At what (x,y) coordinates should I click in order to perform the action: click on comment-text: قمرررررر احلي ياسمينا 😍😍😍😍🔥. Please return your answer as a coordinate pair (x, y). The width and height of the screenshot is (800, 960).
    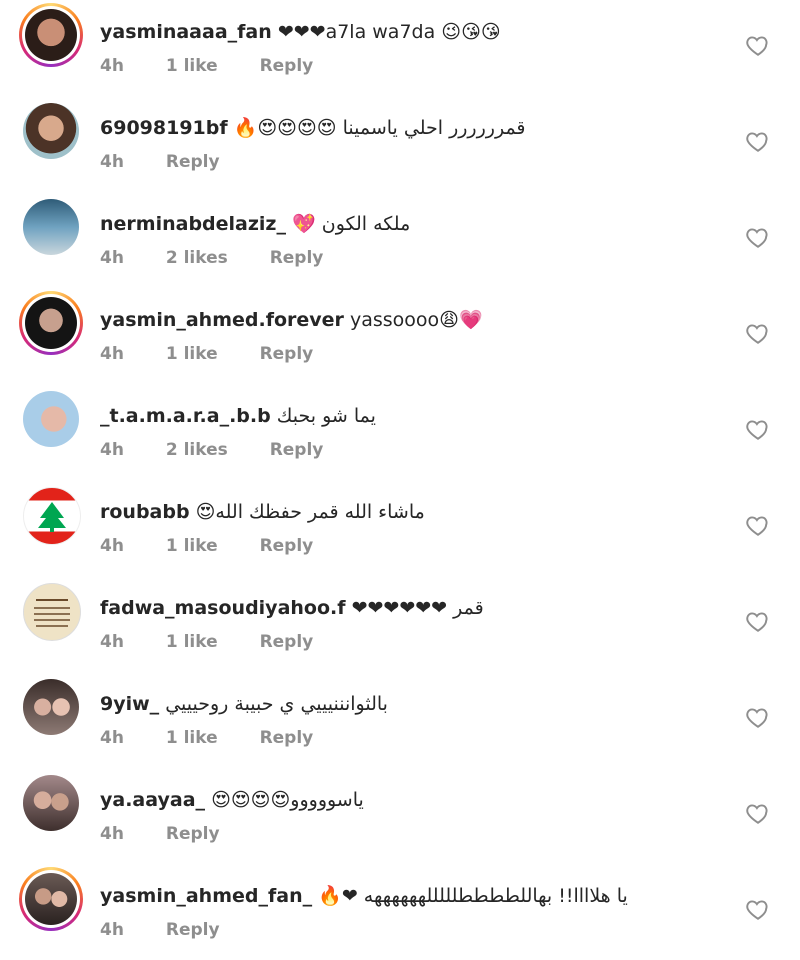
    Looking at the image, I should click on (379, 128).